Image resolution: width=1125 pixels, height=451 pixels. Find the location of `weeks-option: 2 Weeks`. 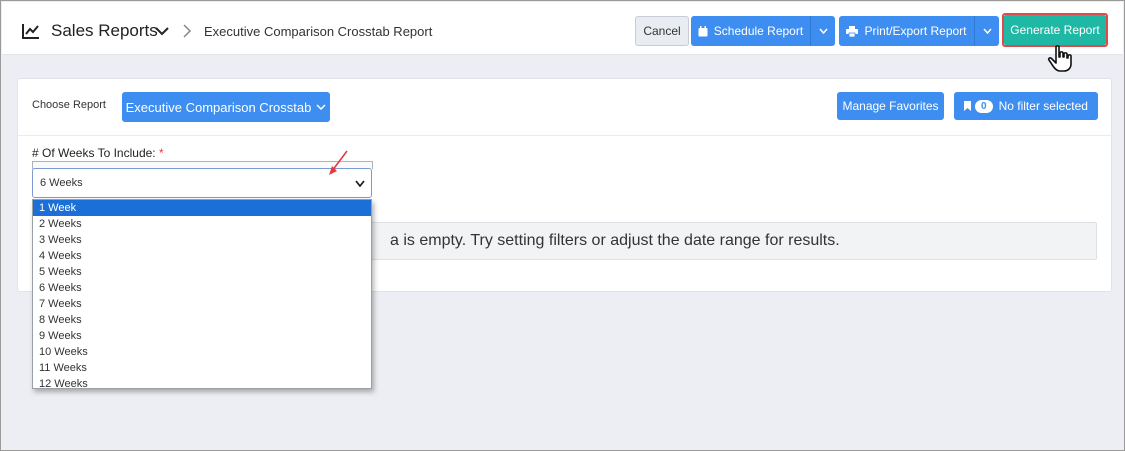

weeks-option: 2 Weeks is located at coordinates (202, 224).